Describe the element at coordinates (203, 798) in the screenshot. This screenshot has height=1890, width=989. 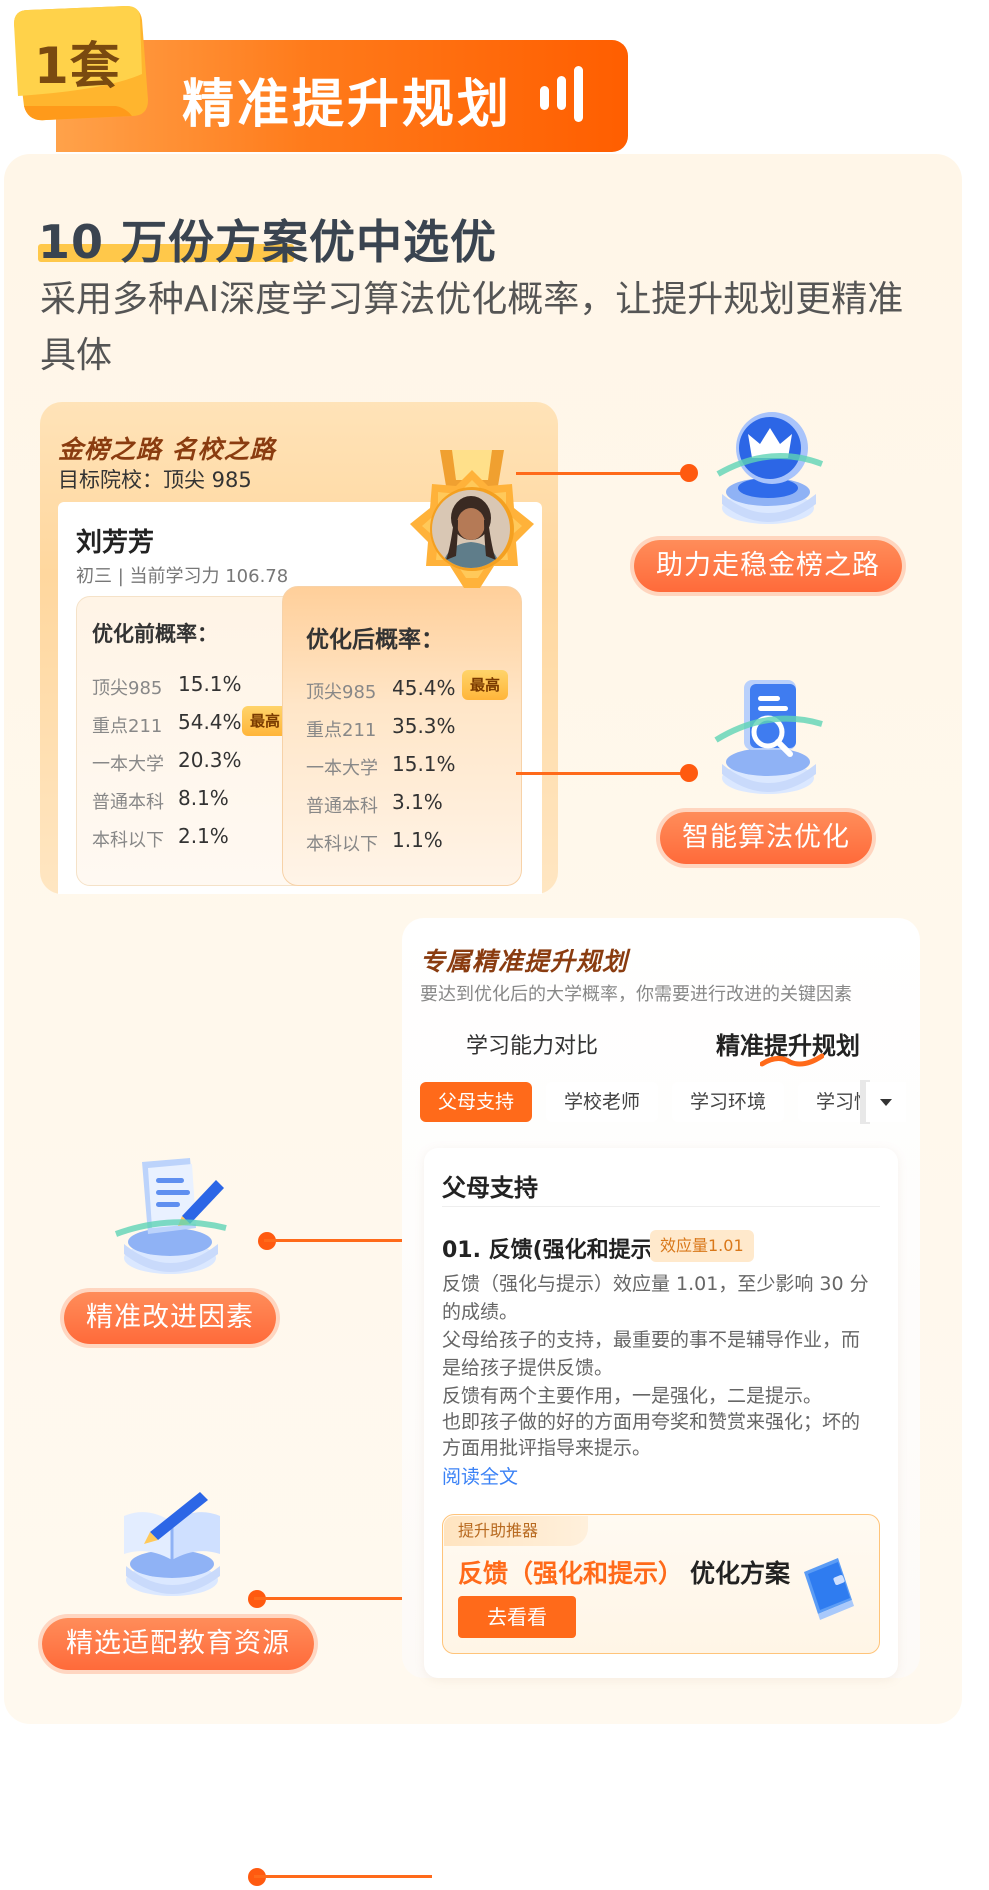
I see `before-value: 8.1%` at that location.